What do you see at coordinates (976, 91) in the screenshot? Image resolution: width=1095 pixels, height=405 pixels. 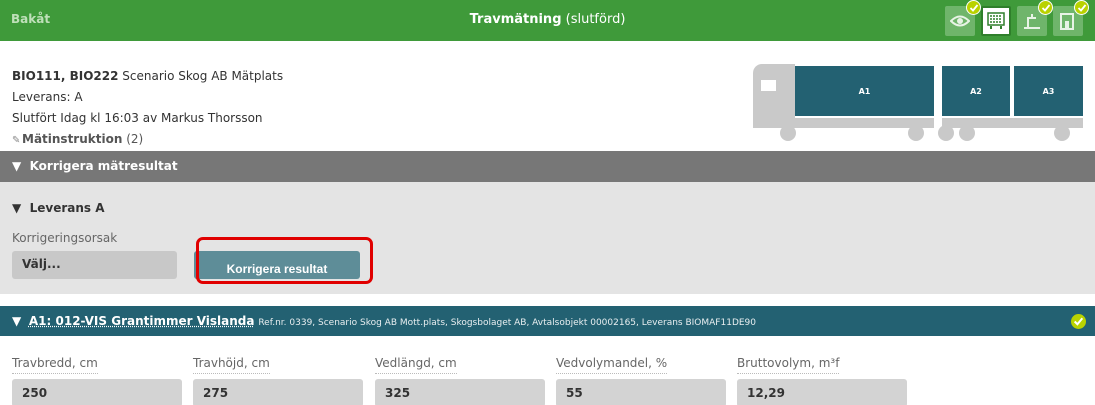 I see `load-a2: A2` at bounding box center [976, 91].